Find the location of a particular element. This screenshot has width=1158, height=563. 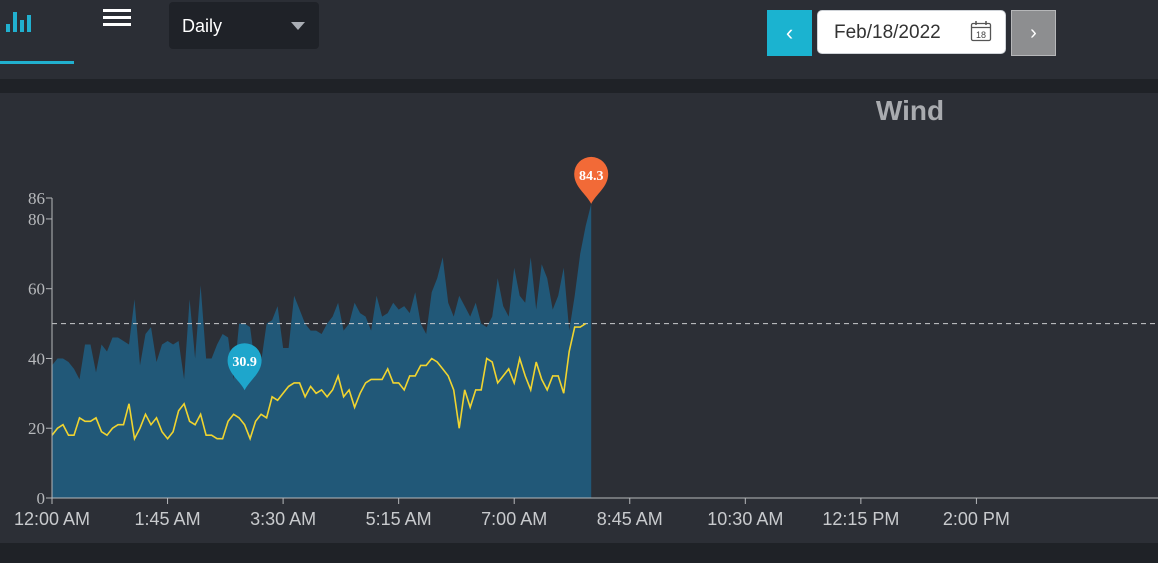

x-tick-label: 12:00 AM is located at coordinates (52, 519).